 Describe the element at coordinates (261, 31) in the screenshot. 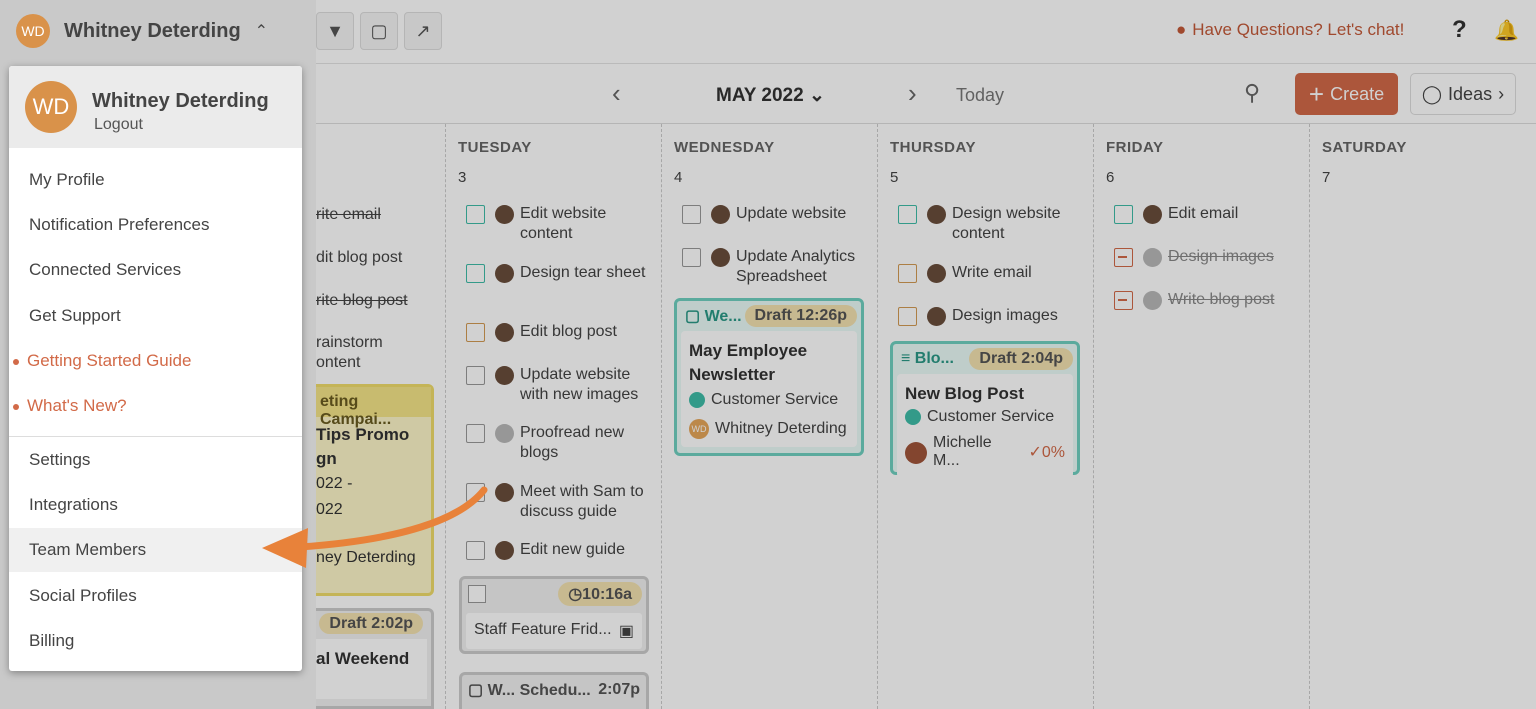

I see `chevron-up-icon: ⌃` at that location.